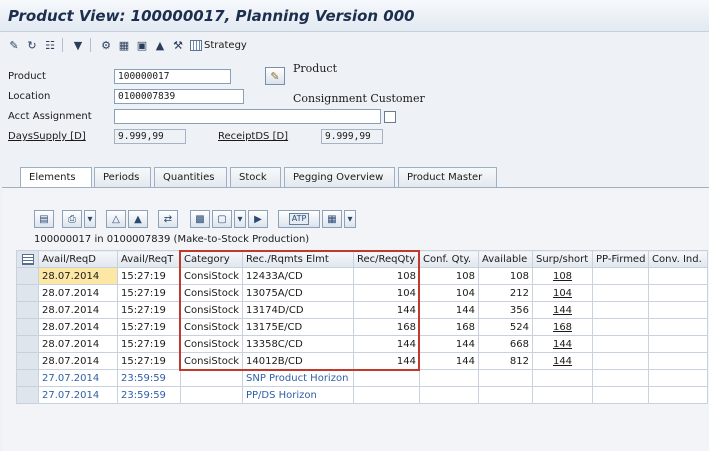 The width and height of the screenshot is (709, 451). I want to click on tools-icon: ⚒, so click(178, 45).